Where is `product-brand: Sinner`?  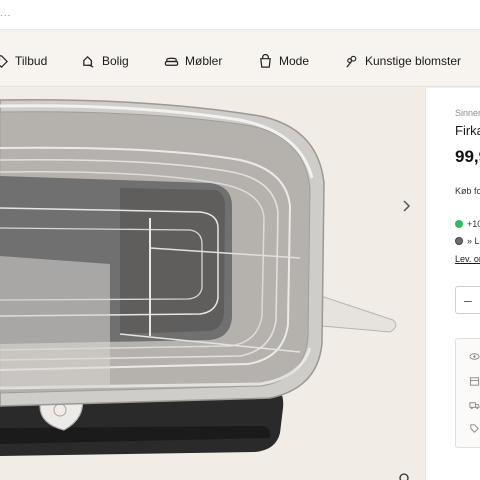 product-brand: Sinner is located at coordinates (467, 113).